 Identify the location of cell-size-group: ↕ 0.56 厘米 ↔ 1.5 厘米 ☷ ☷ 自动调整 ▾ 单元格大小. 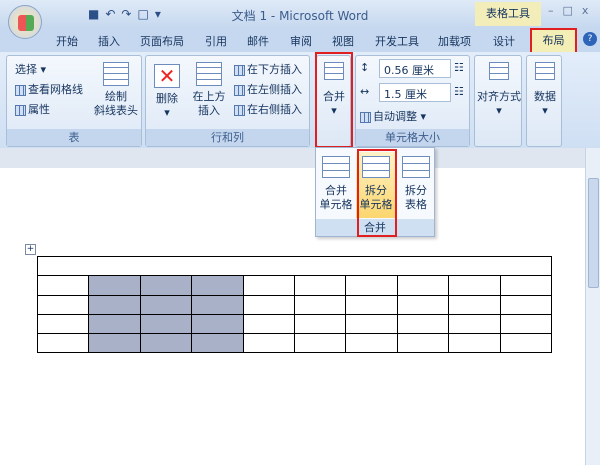
(412, 101).